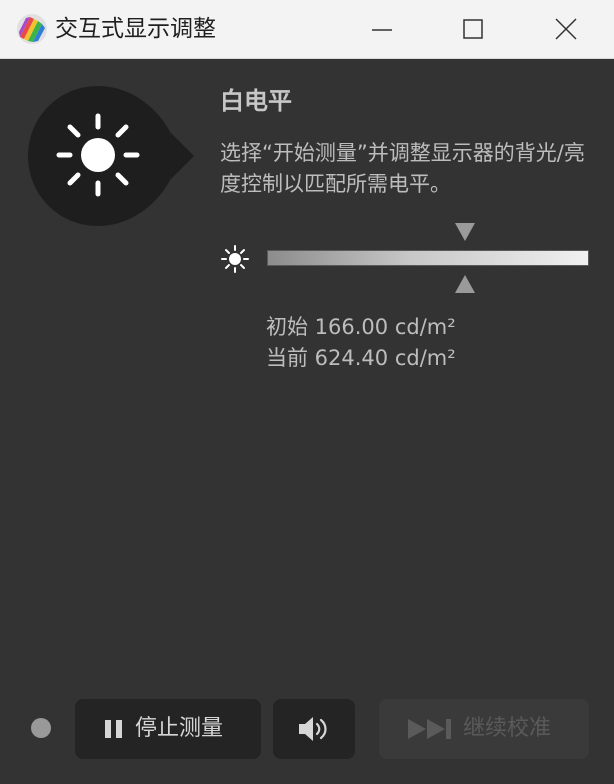 This screenshot has width=614, height=784. Describe the element at coordinates (98, 155) in the screenshot. I see `sun-icon` at that location.